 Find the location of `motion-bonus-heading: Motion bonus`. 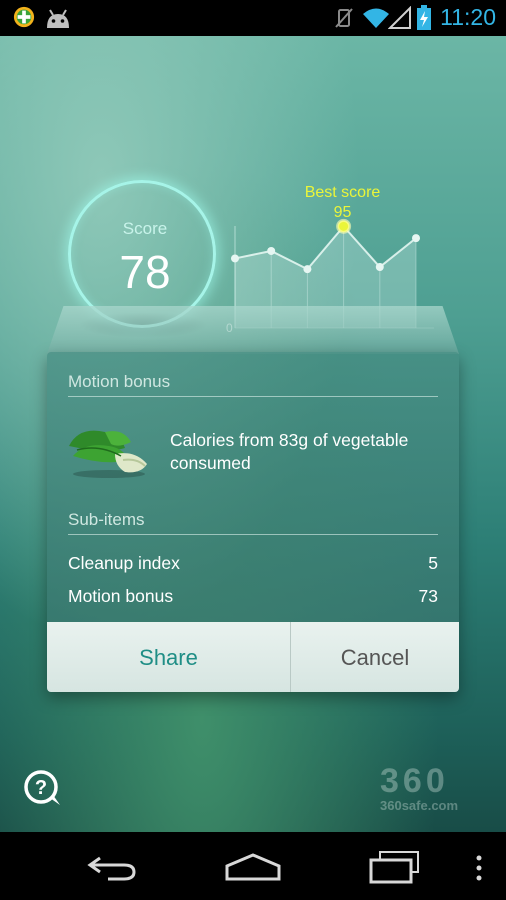

motion-bonus-heading: Motion bonus is located at coordinates (253, 384).